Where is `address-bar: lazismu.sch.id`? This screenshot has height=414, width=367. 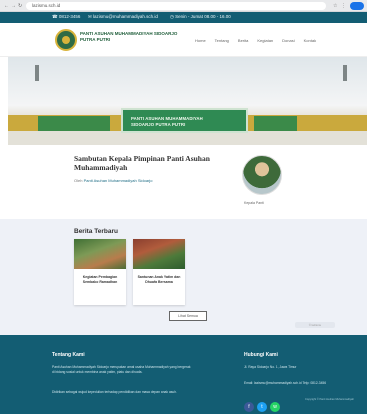
address-bar: lazismu.sch.id is located at coordinates (176, 6).